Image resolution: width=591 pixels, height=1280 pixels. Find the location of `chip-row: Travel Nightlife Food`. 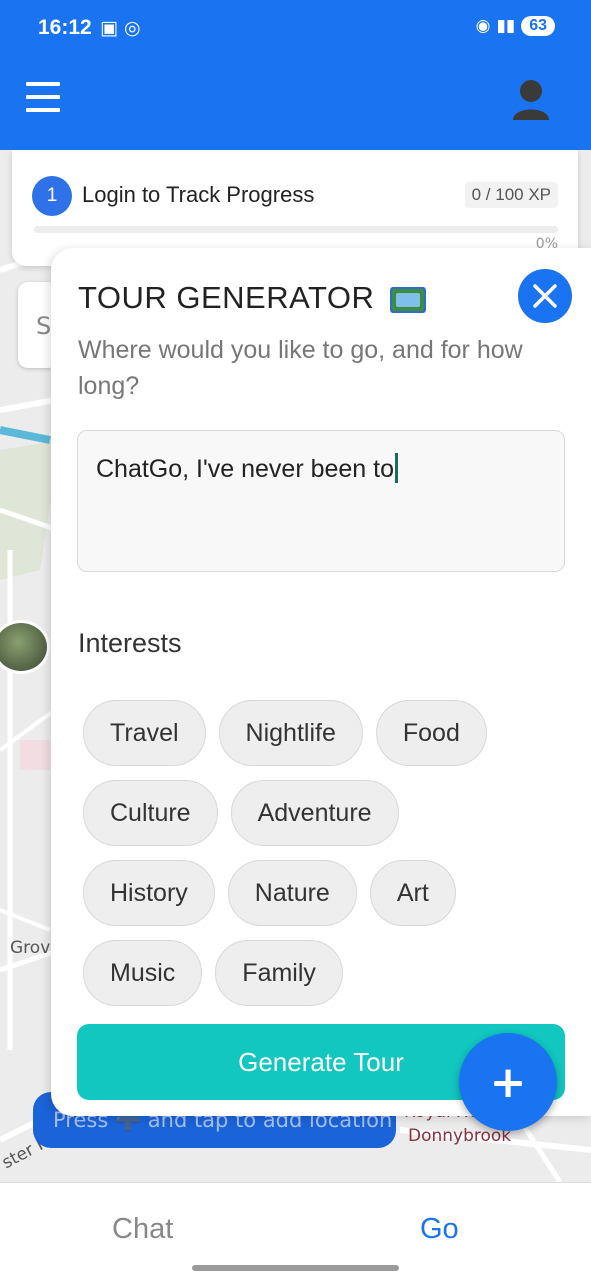

chip-row: Travel Nightlife Food is located at coordinates (318, 733).